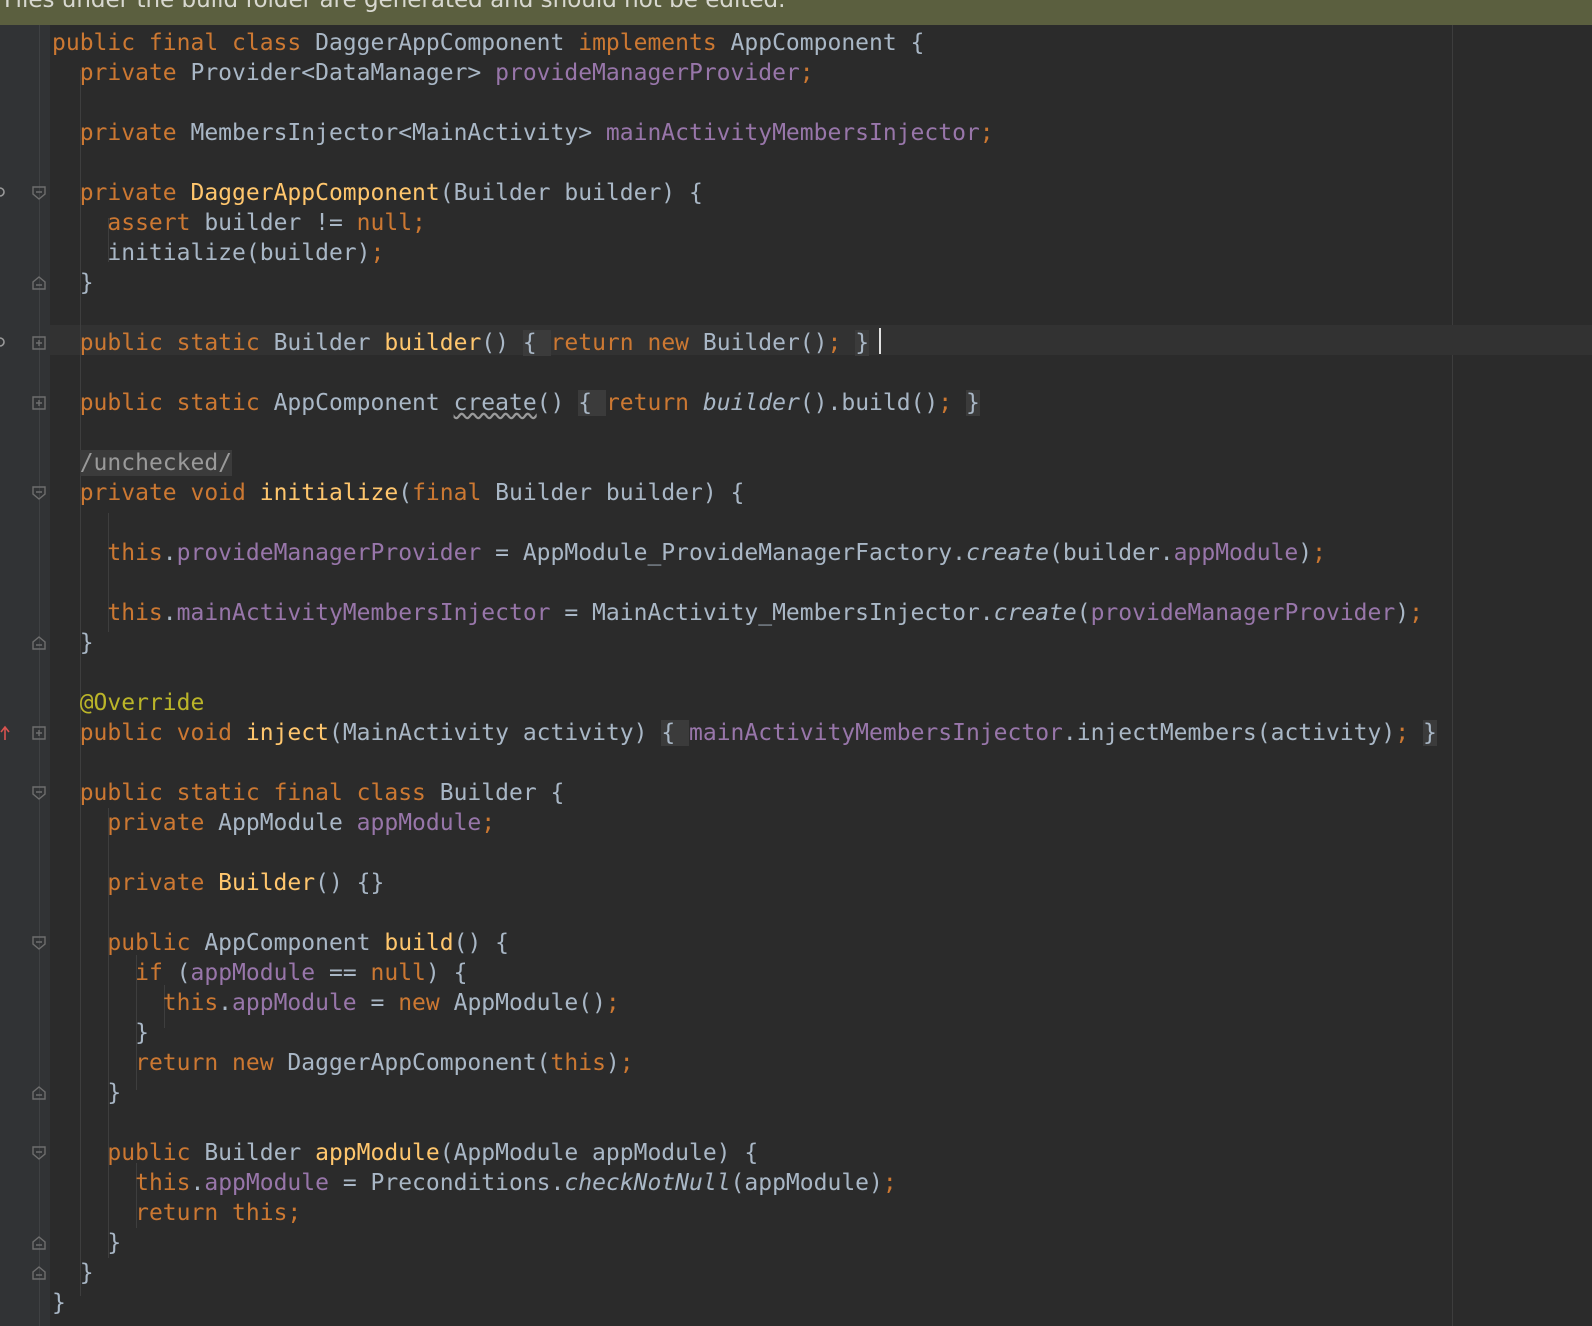  I want to click on code-token: =, so click(377, 1003).